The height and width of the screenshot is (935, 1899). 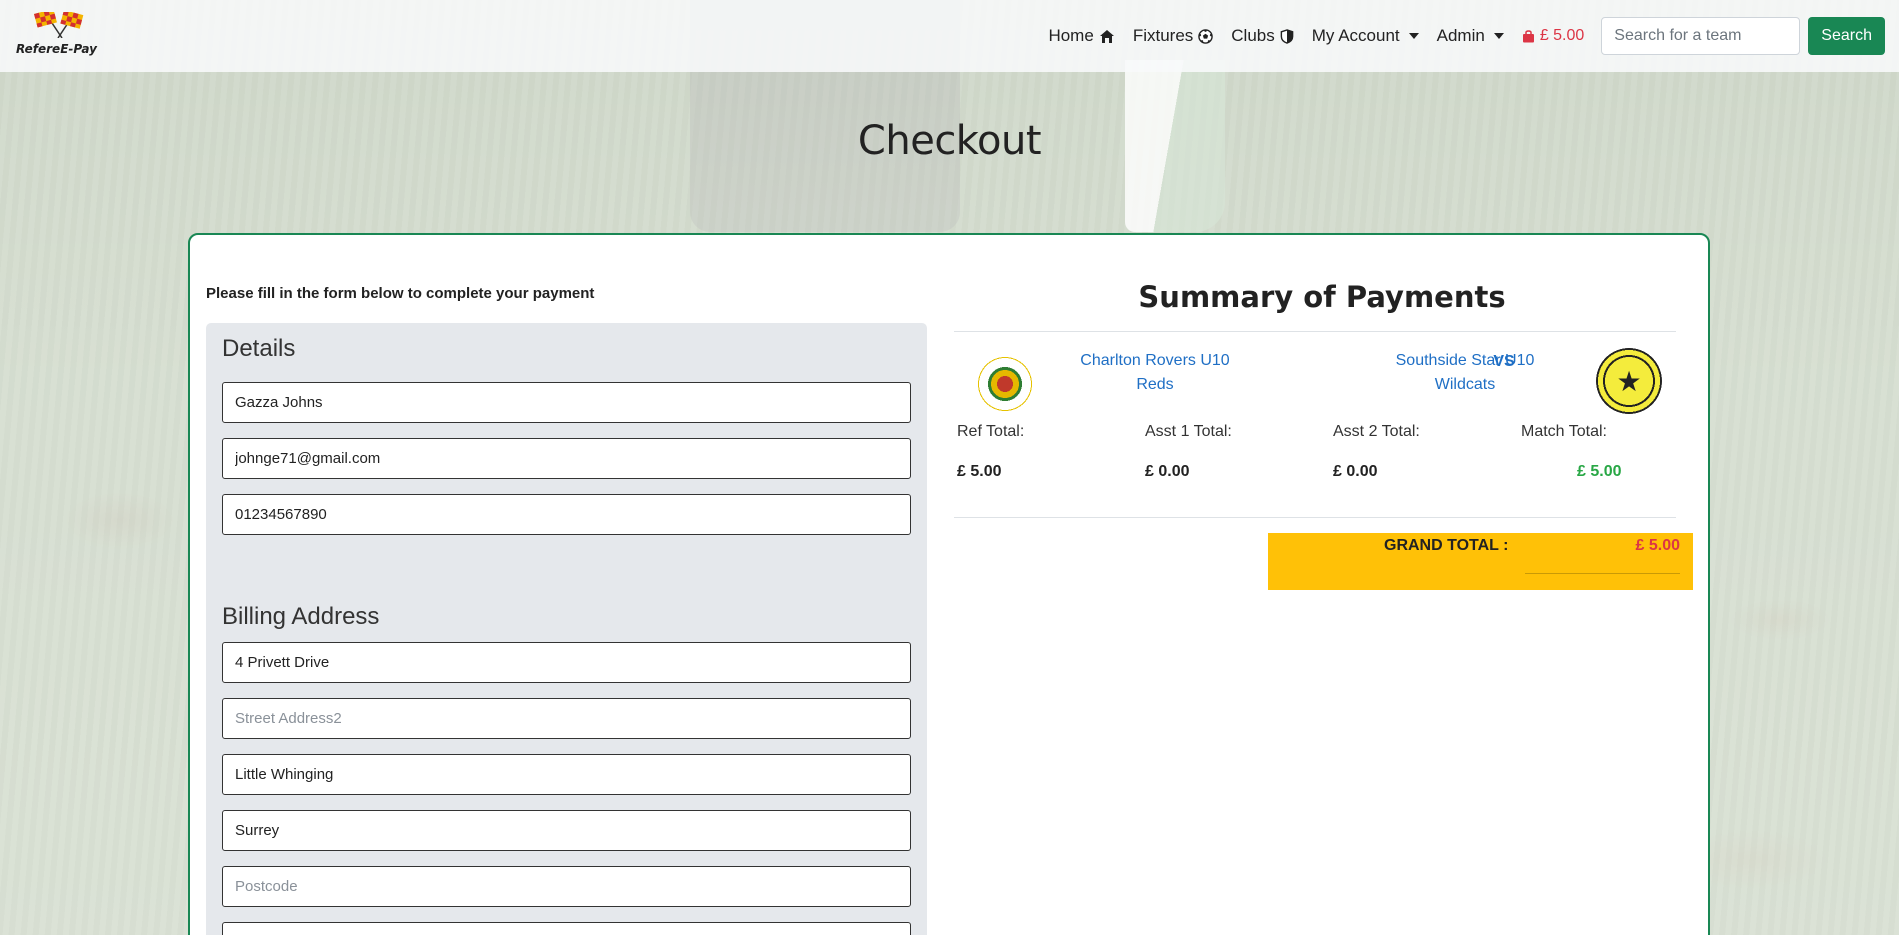 What do you see at coordinates (566, 718) in the screenshot?
I see `street-address2-field` at bounding box center [566, 718].